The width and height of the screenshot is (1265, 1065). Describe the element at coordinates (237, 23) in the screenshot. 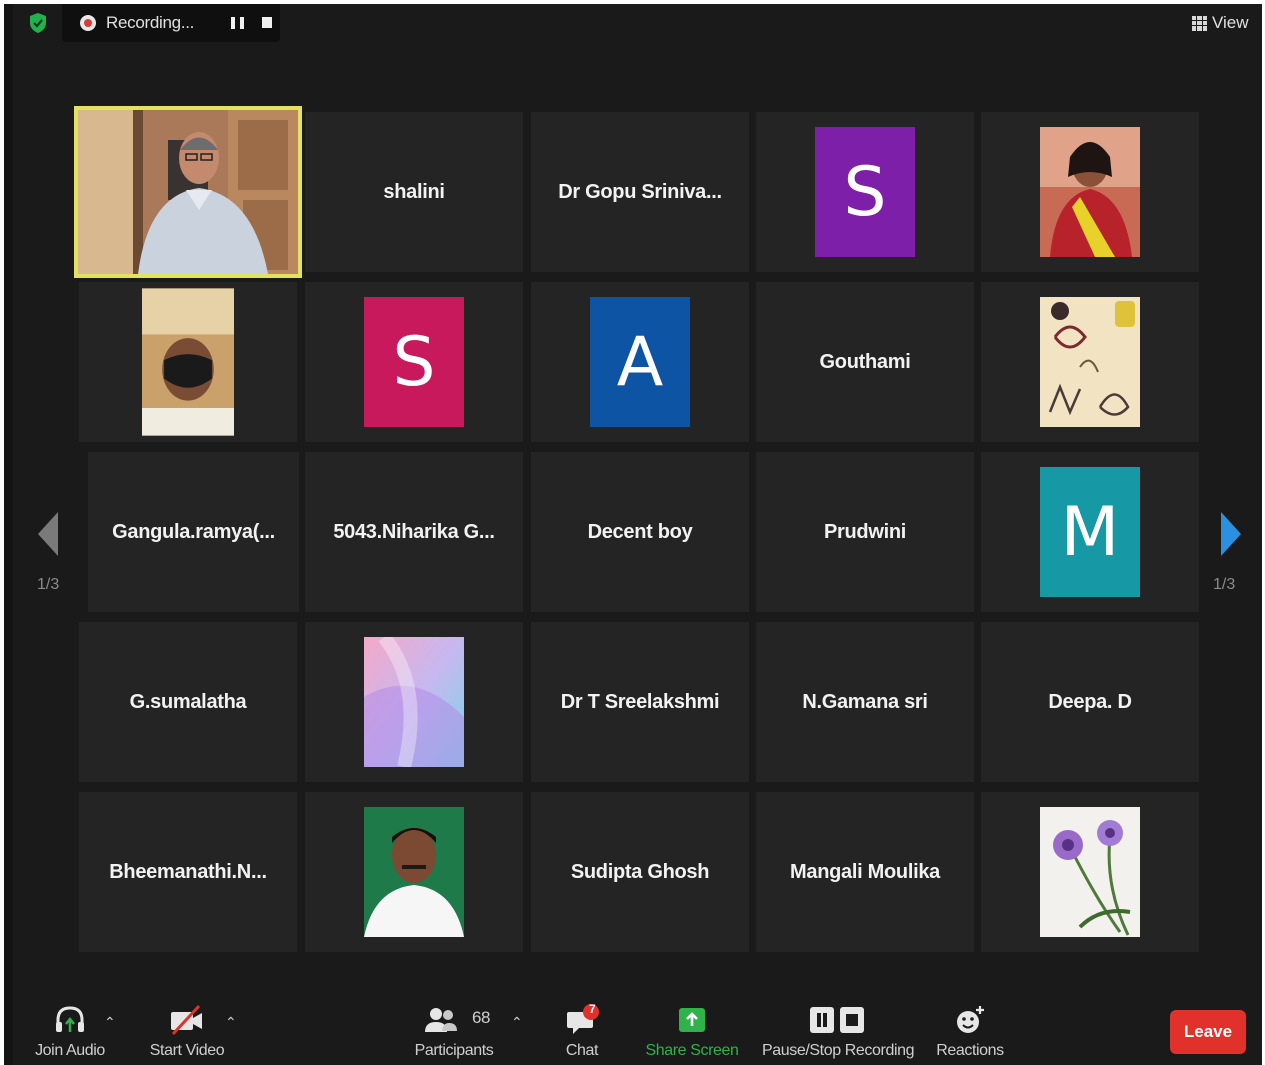

I see `pause-recording-icon` at that location.